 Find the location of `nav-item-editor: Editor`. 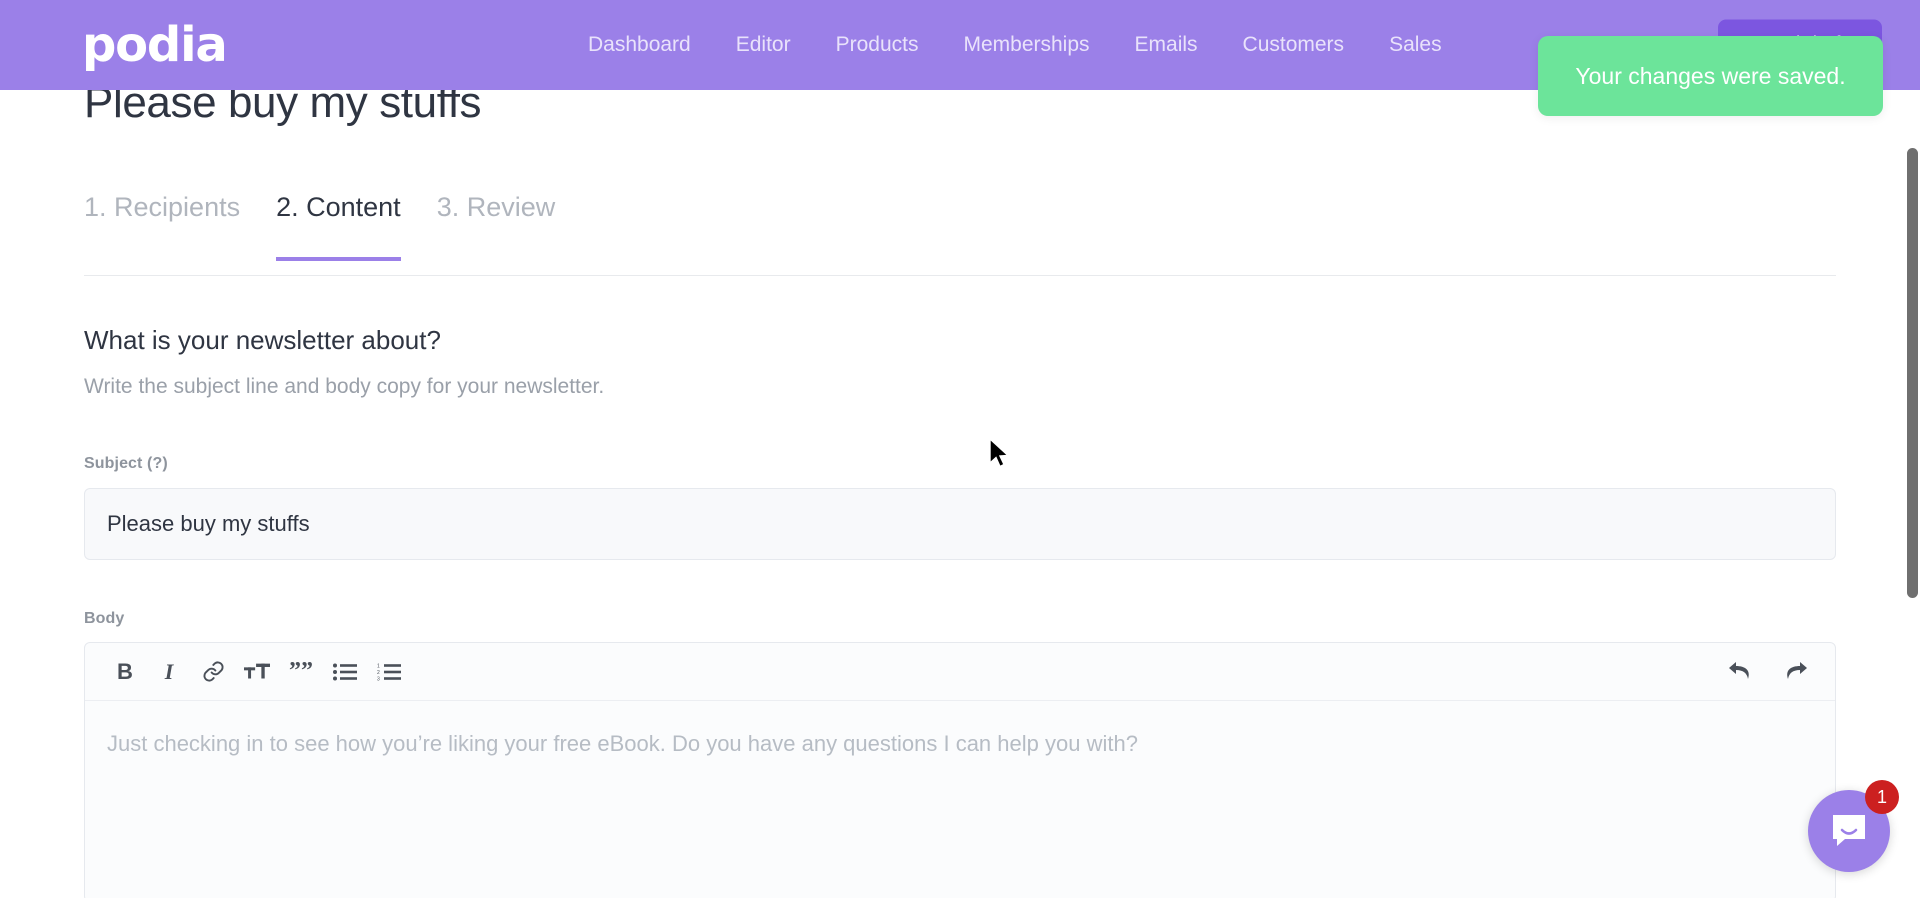

nav-item-editor: Editor is located at coordinates (763, 45).